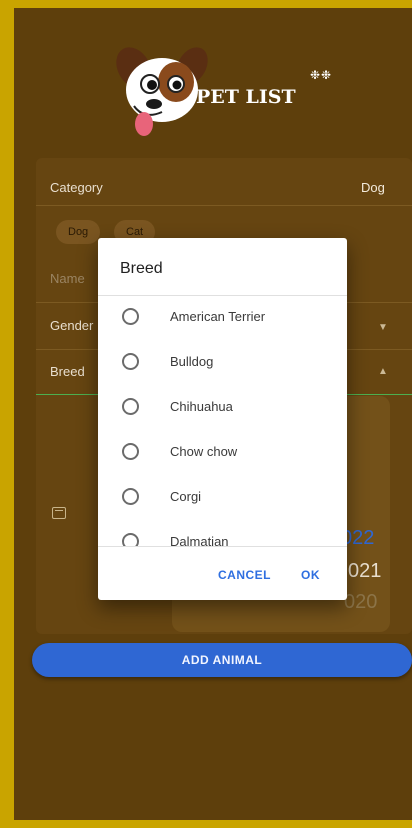  What do you see at coordinates (222, 546) in the screenshot?
I see `dialog-actions-divider` at bounding box center [222, 546].